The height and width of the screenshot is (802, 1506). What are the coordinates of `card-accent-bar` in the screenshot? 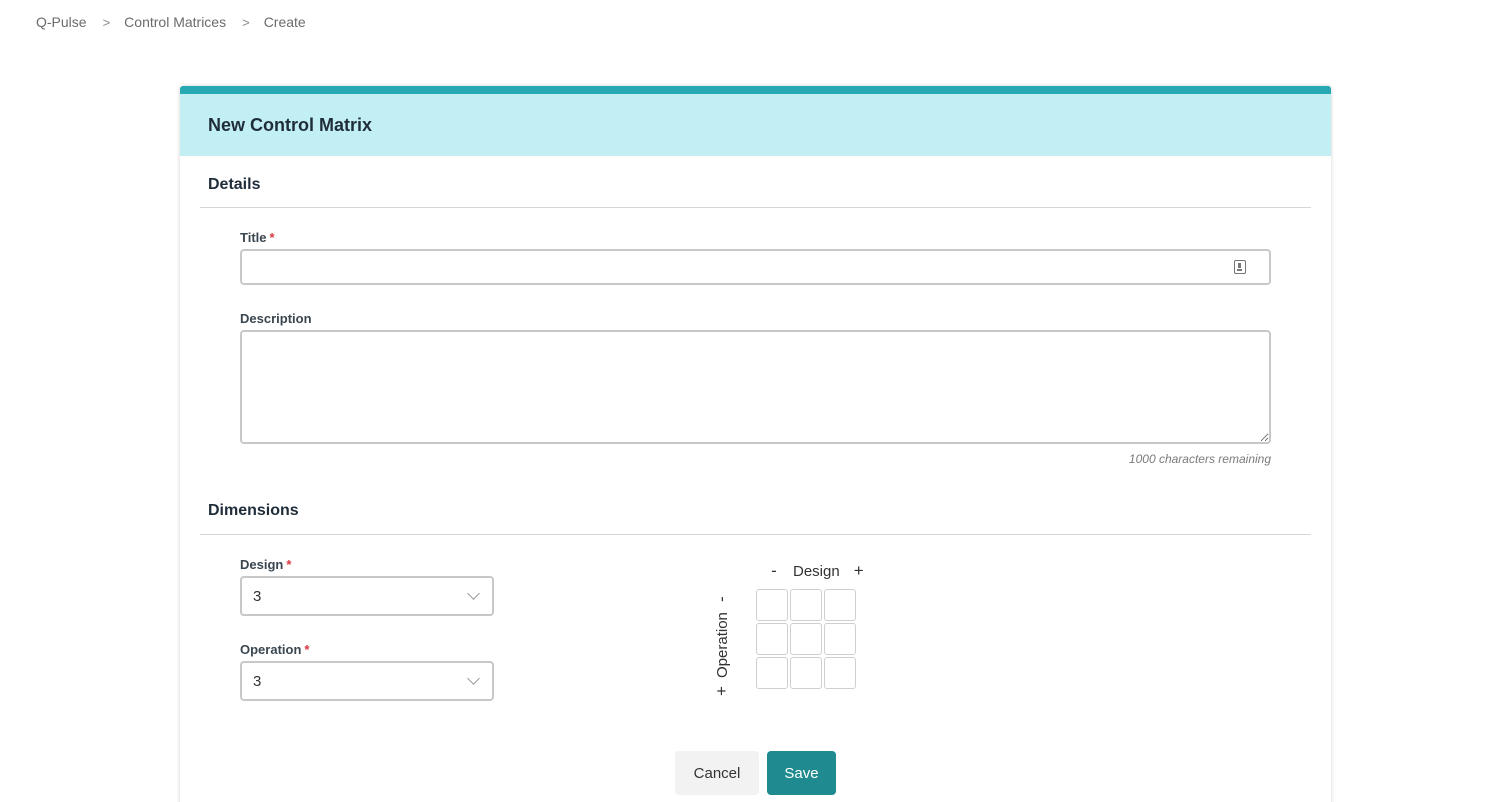 It's located at (755, 90).